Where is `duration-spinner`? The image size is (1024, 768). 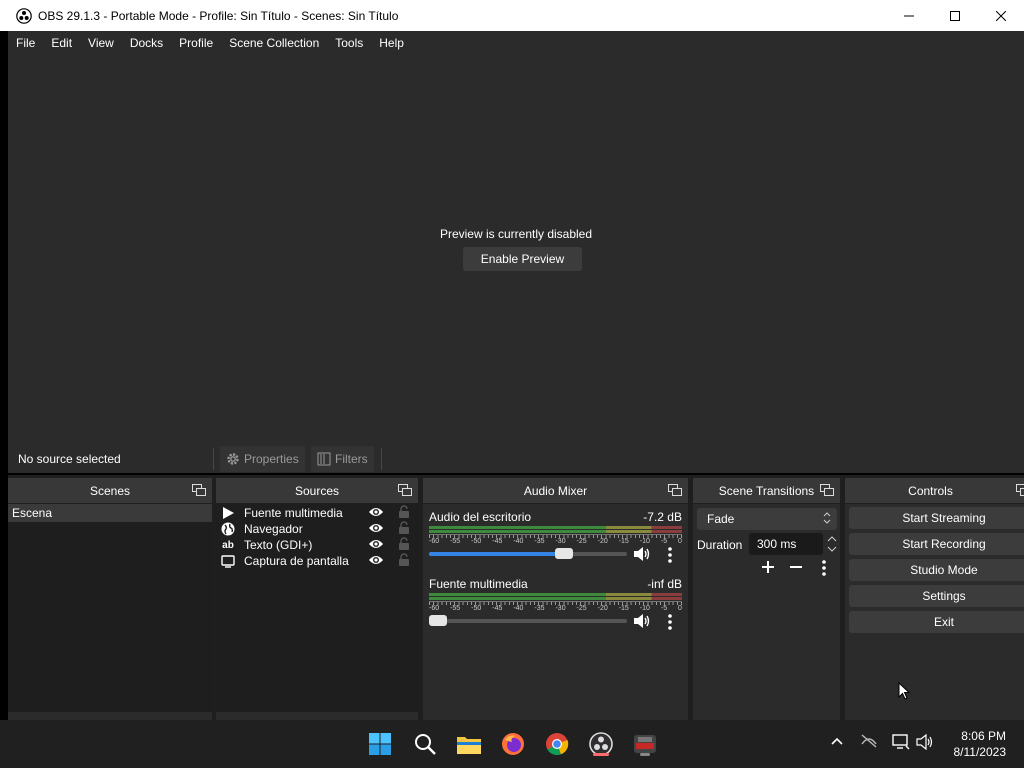 duration-spinner is located at coordinates (832, 544).